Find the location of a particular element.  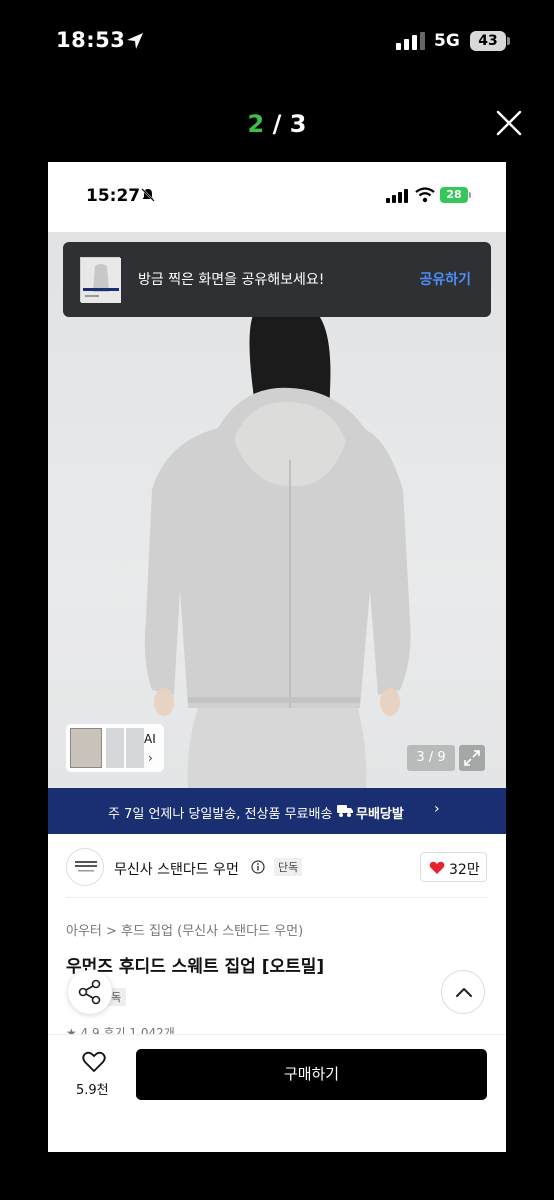

like-count: 32만 is located at coordinates (464, 870).